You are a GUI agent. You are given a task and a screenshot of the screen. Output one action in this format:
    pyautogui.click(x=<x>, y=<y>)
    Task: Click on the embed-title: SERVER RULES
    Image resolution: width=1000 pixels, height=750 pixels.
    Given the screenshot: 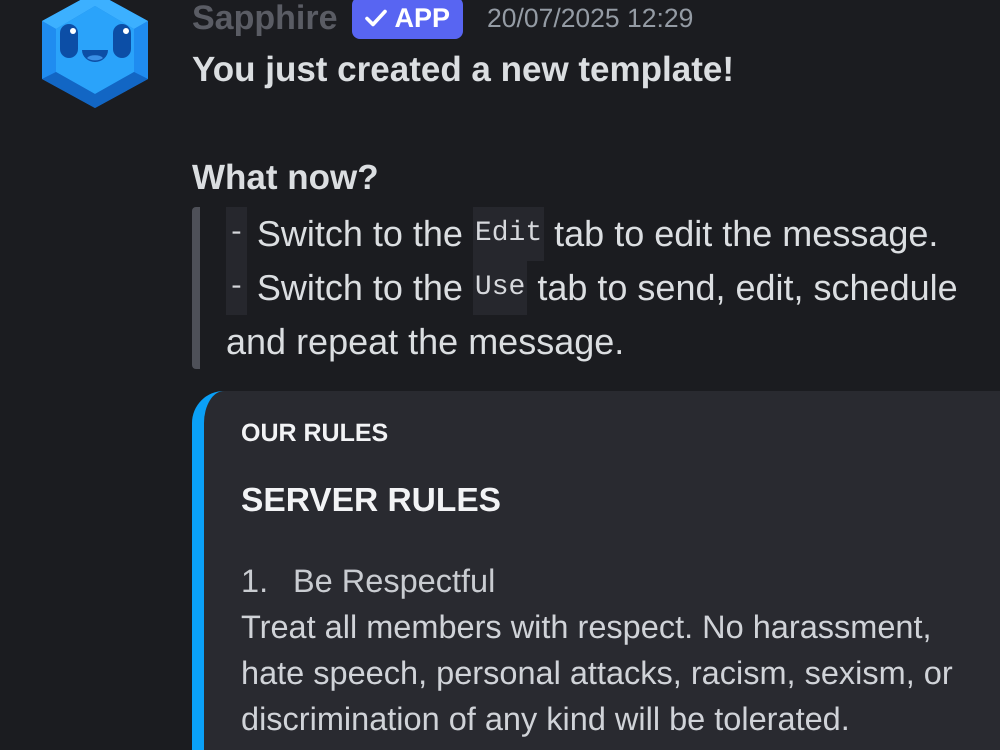 What is the action you would take?
    pyautogui.click(x=371, y=501)
    